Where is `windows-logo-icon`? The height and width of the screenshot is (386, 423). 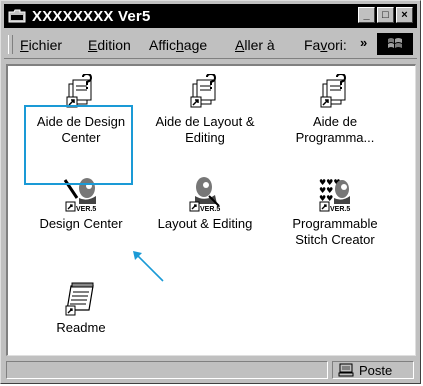 windows-logo-icon is located at coordinates (395, 44).